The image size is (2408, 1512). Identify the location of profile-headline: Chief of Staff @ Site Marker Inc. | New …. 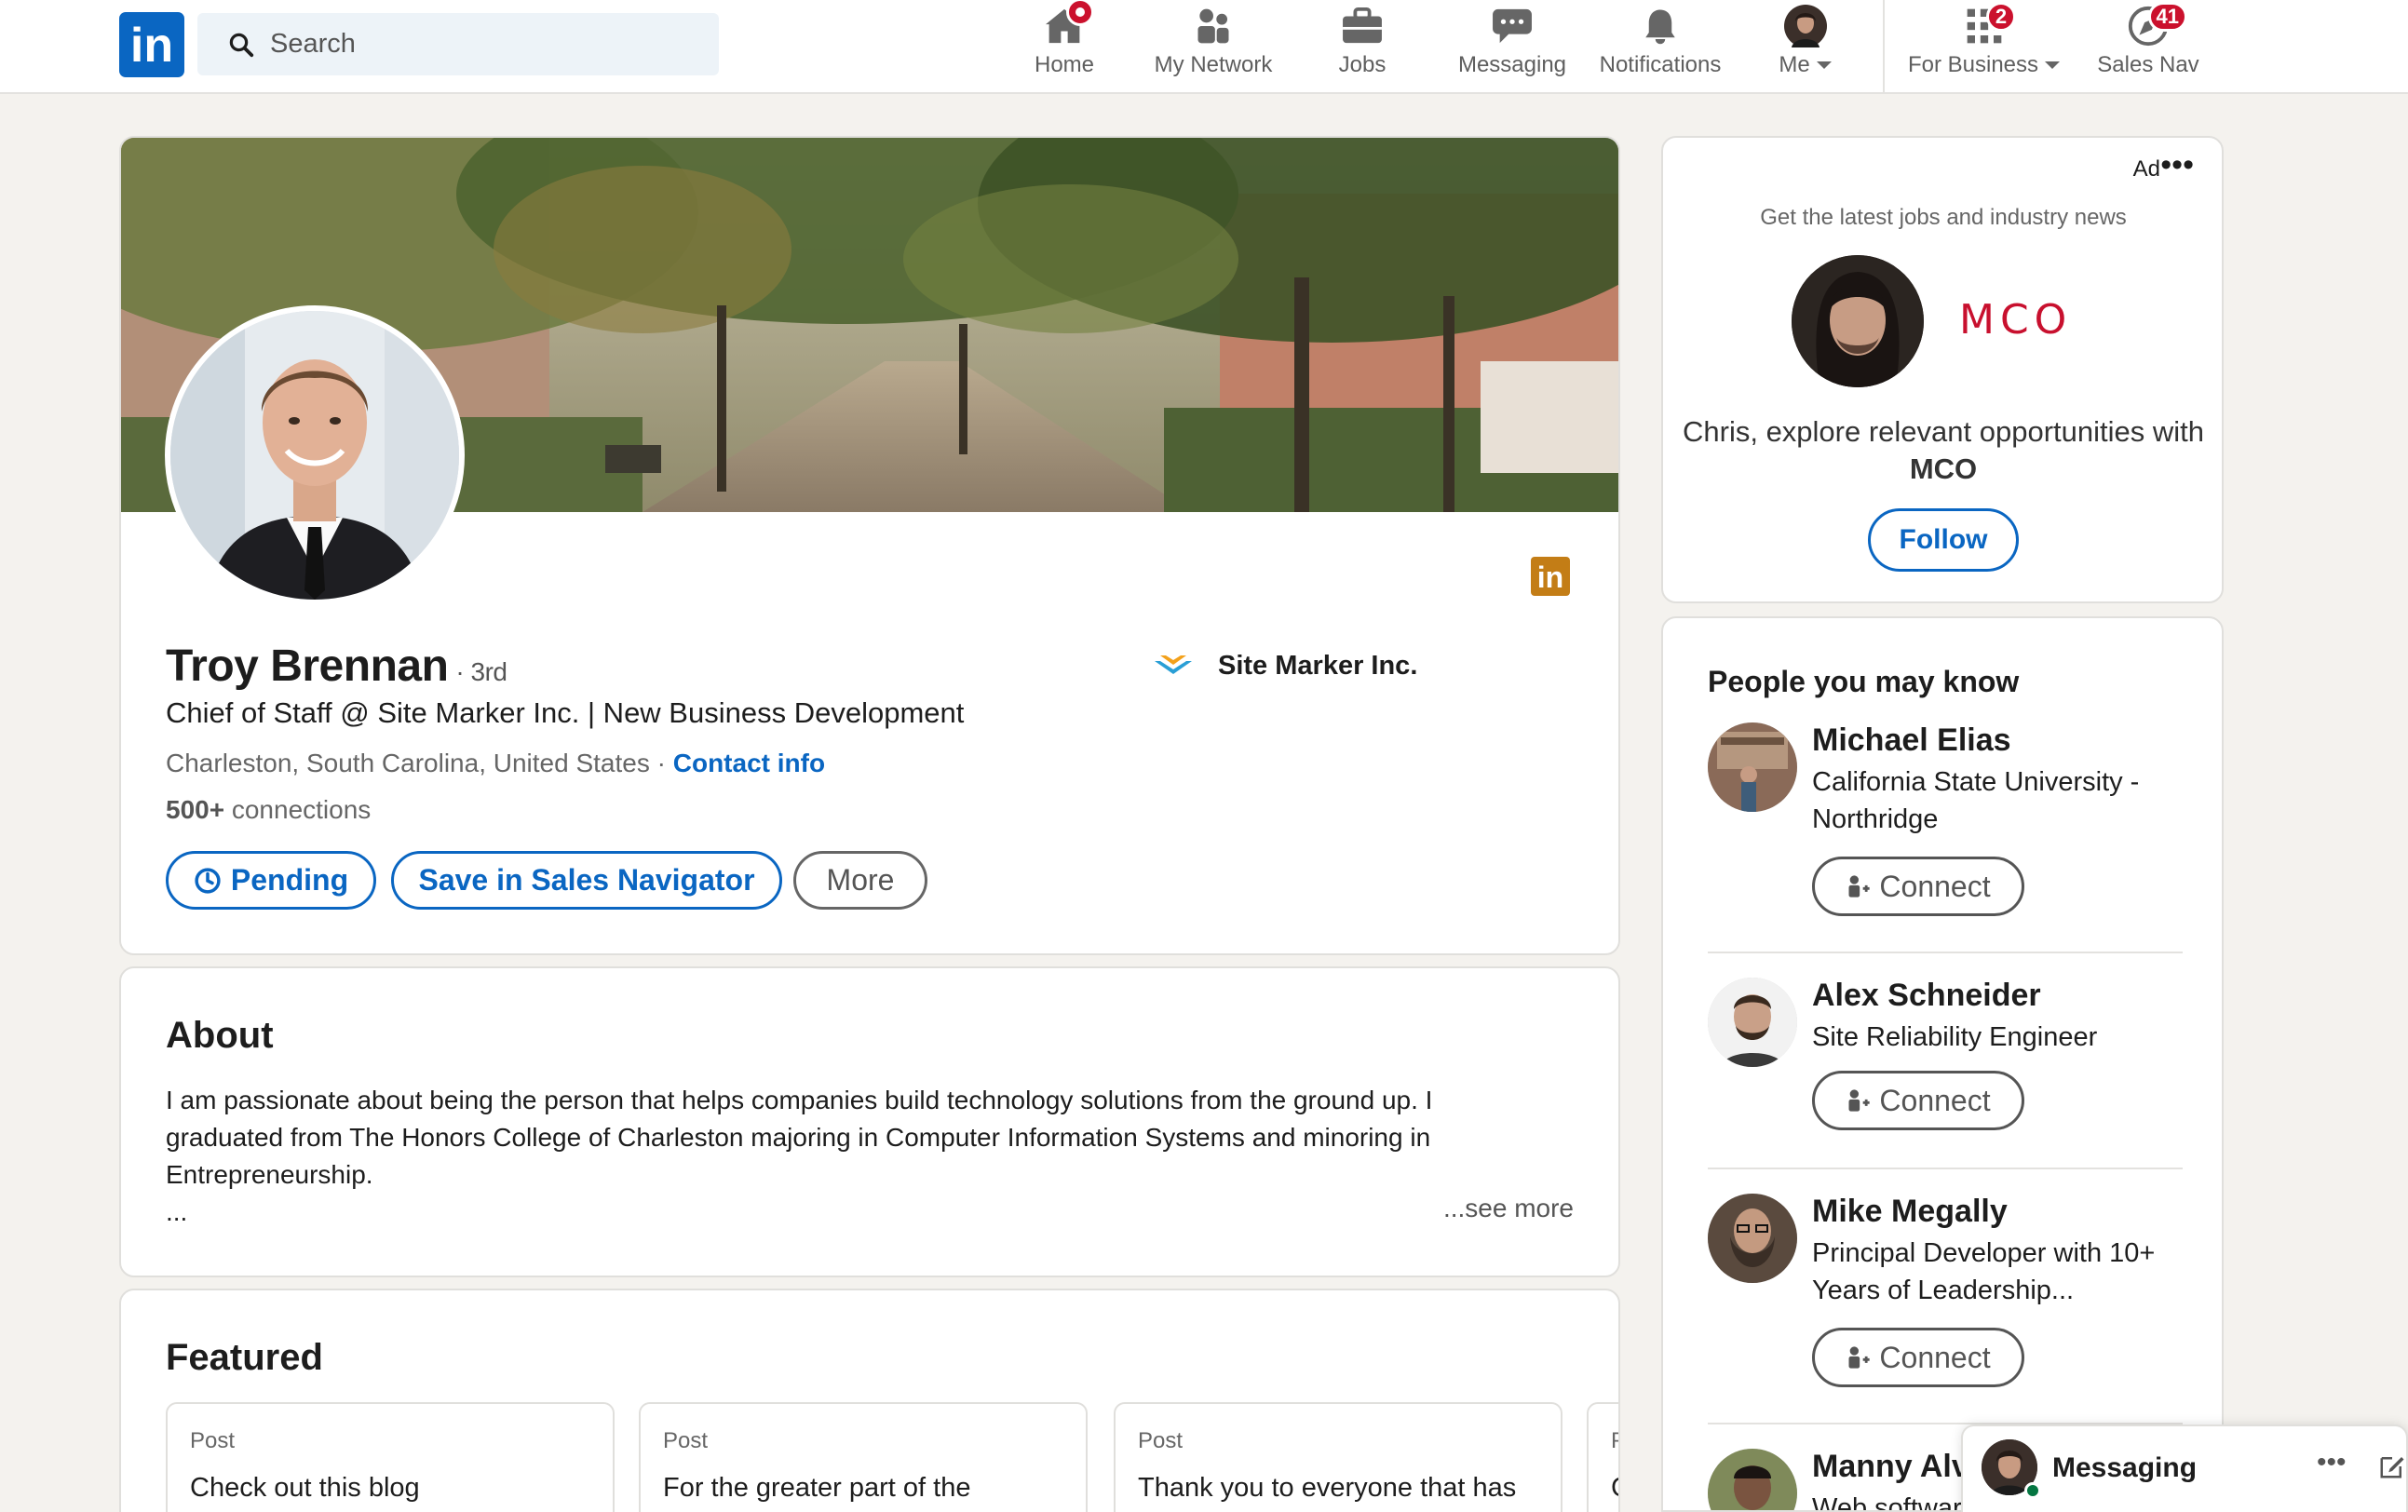
(565, 712).